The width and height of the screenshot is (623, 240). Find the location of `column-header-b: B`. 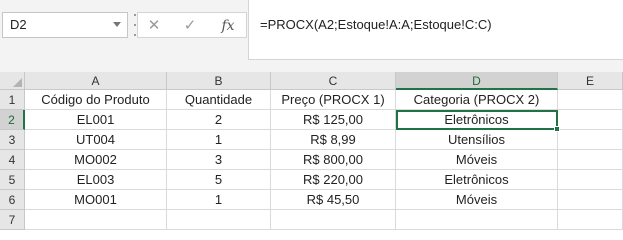

column-header-b: B is located at coordinates (219, 81).